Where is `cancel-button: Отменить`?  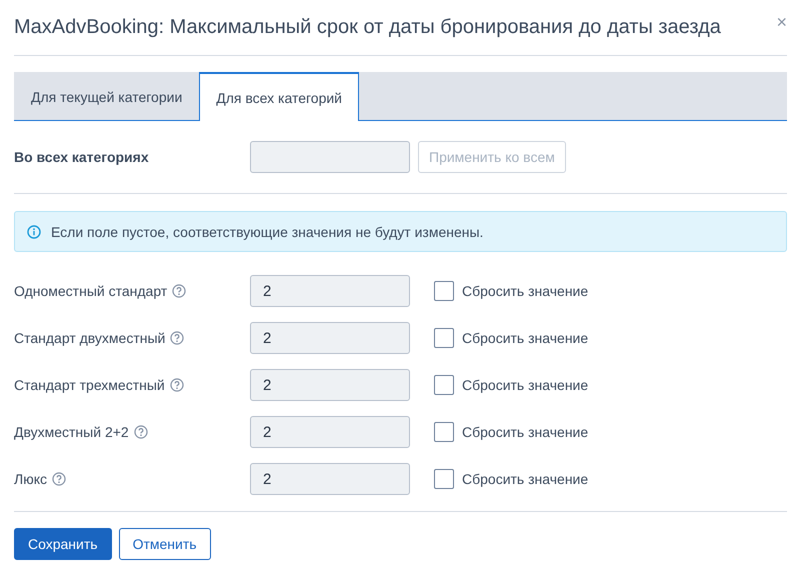 cancel-button: Отменить is located at coordinates (164, 544).